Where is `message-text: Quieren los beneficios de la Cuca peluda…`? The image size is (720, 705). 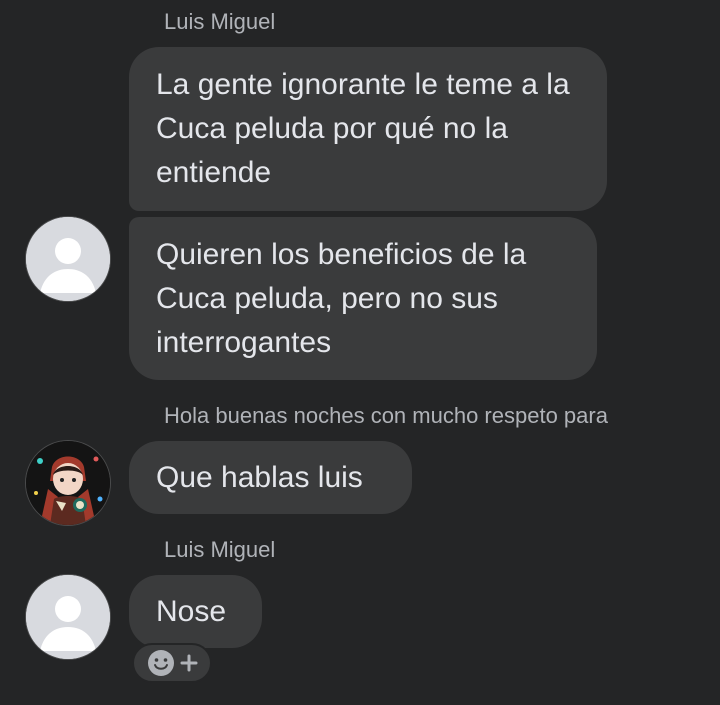
message-text: Quieren los beneficios de la Cuca peluda… is located at coordinates (341, 298).